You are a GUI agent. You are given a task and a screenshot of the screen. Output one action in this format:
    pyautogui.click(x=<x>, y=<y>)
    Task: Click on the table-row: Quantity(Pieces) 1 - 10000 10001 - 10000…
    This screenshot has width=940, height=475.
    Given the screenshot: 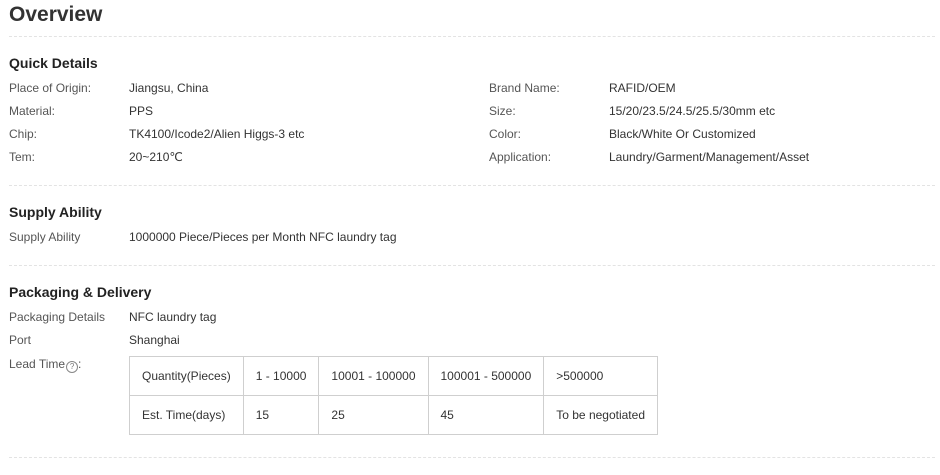 What is the action you would take?
    pyautogui.click(x=393, y=376)
    